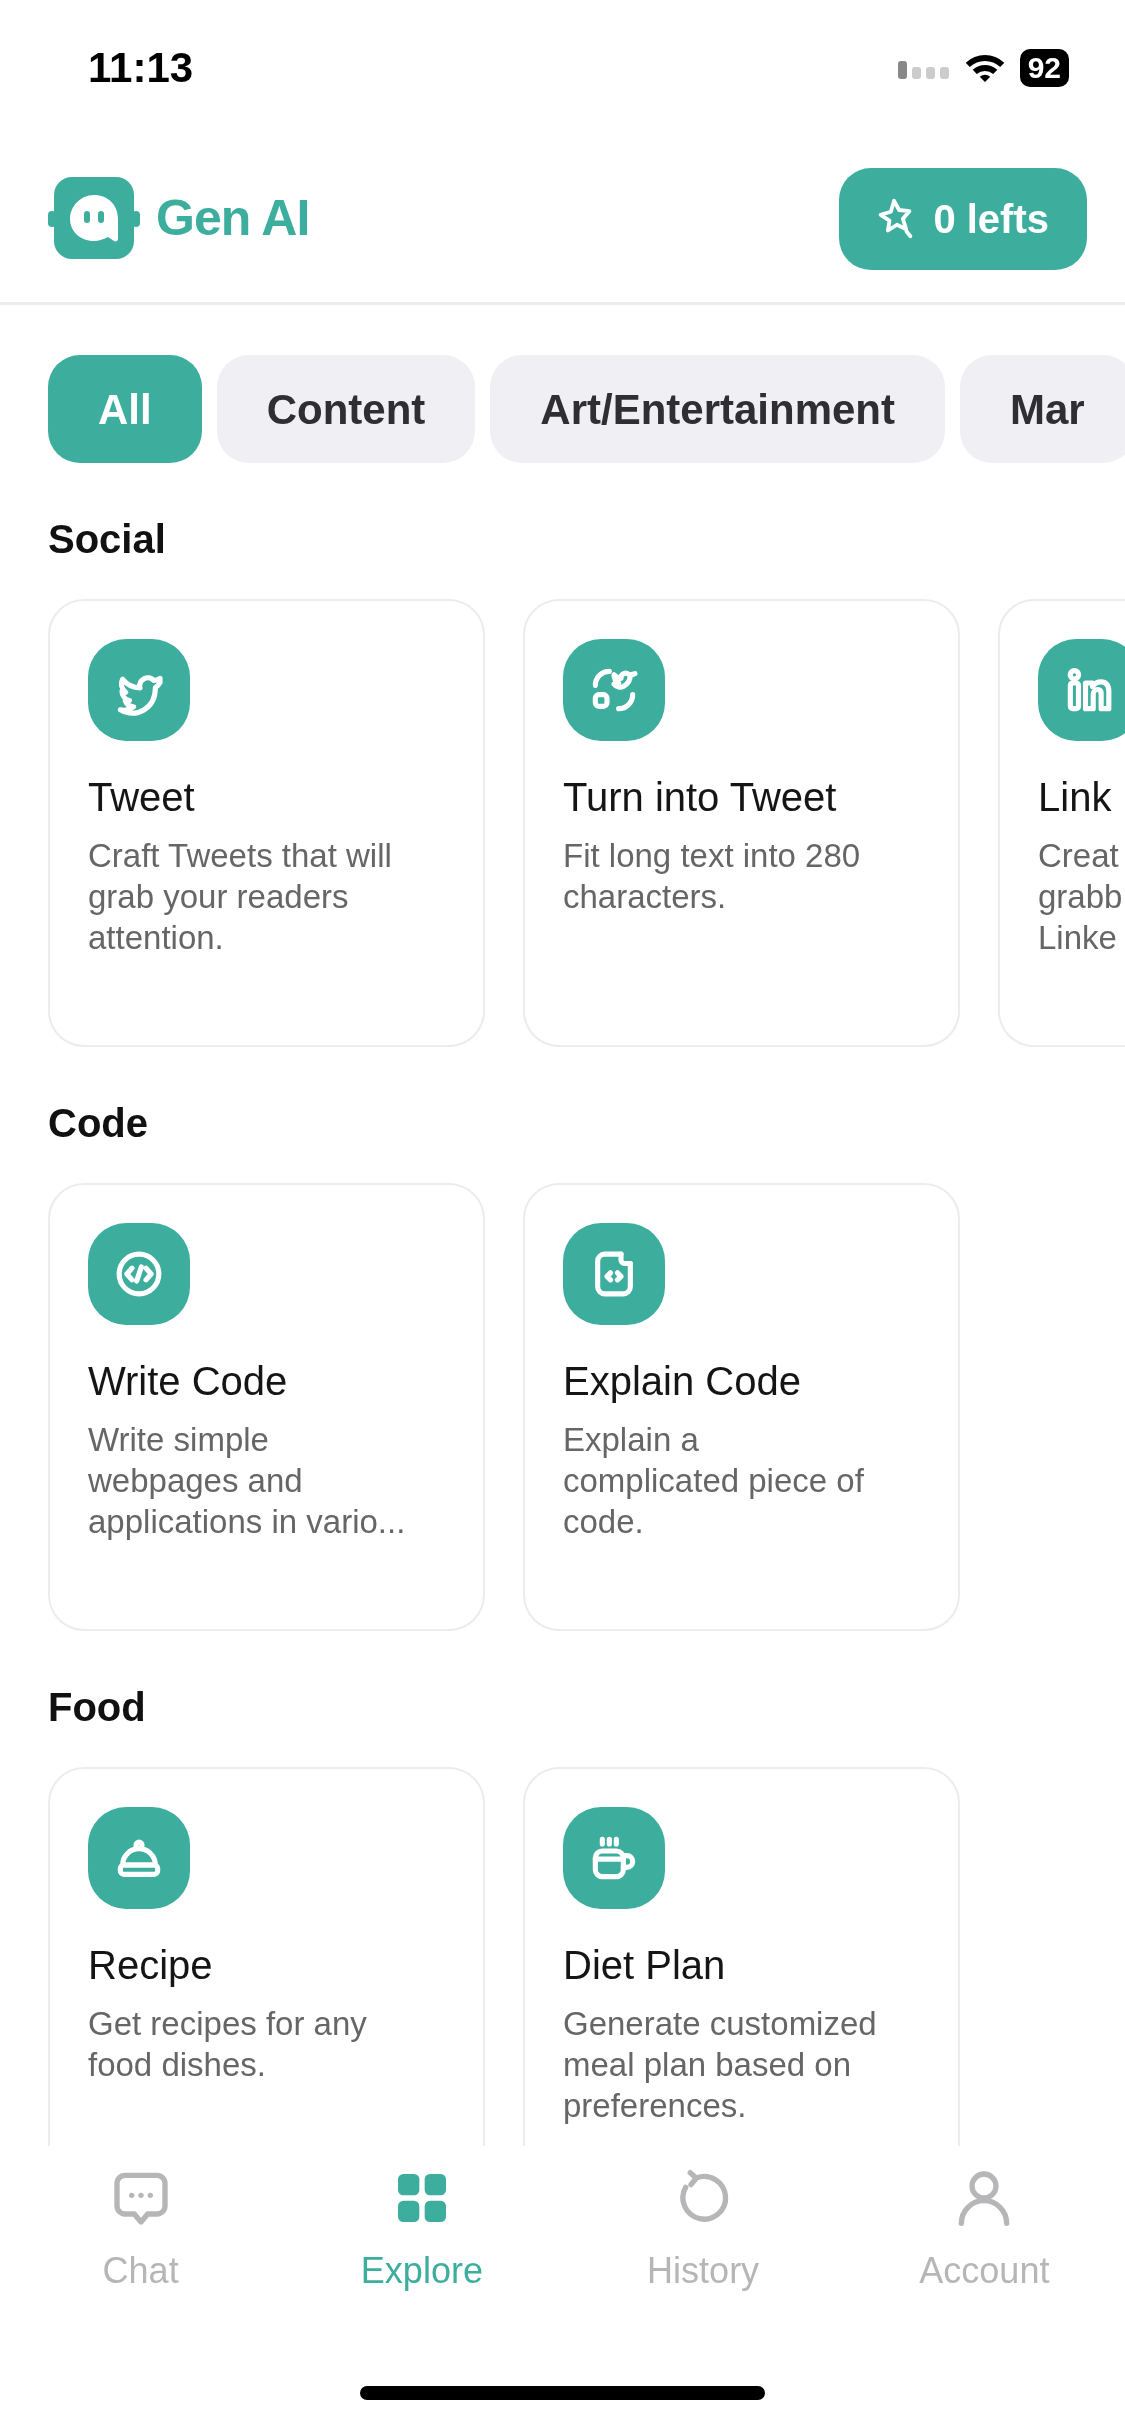 This screenshot has height=2436, width=1125. Describe the element at coordinates (266, 823) in the screenshot. I see `tool-card: Tweet Craft Tweets that will grab your readers attention.` at that location.